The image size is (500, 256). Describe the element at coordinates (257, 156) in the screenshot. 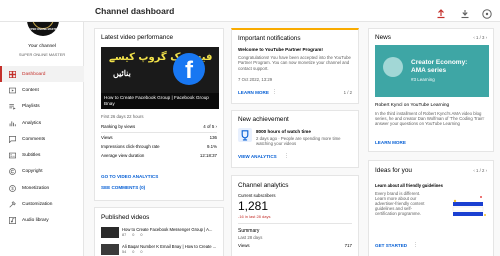

I see `view-analytics-link: VIEW ANALYTICS` at that location.